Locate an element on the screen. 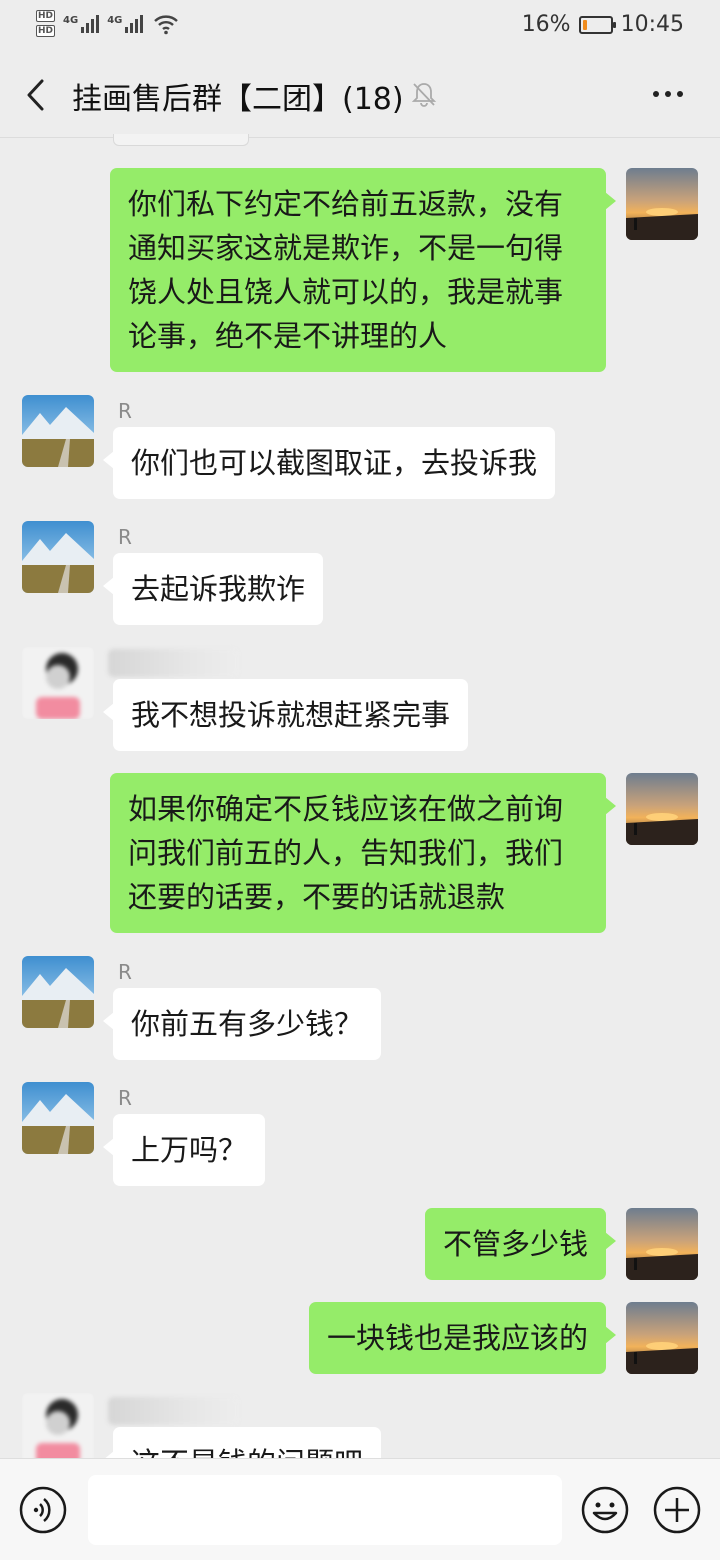 The width and height of the screenshot is (720, 1560). network-indicators: HD HD 4G 4G is located at coordinates (107, 23).